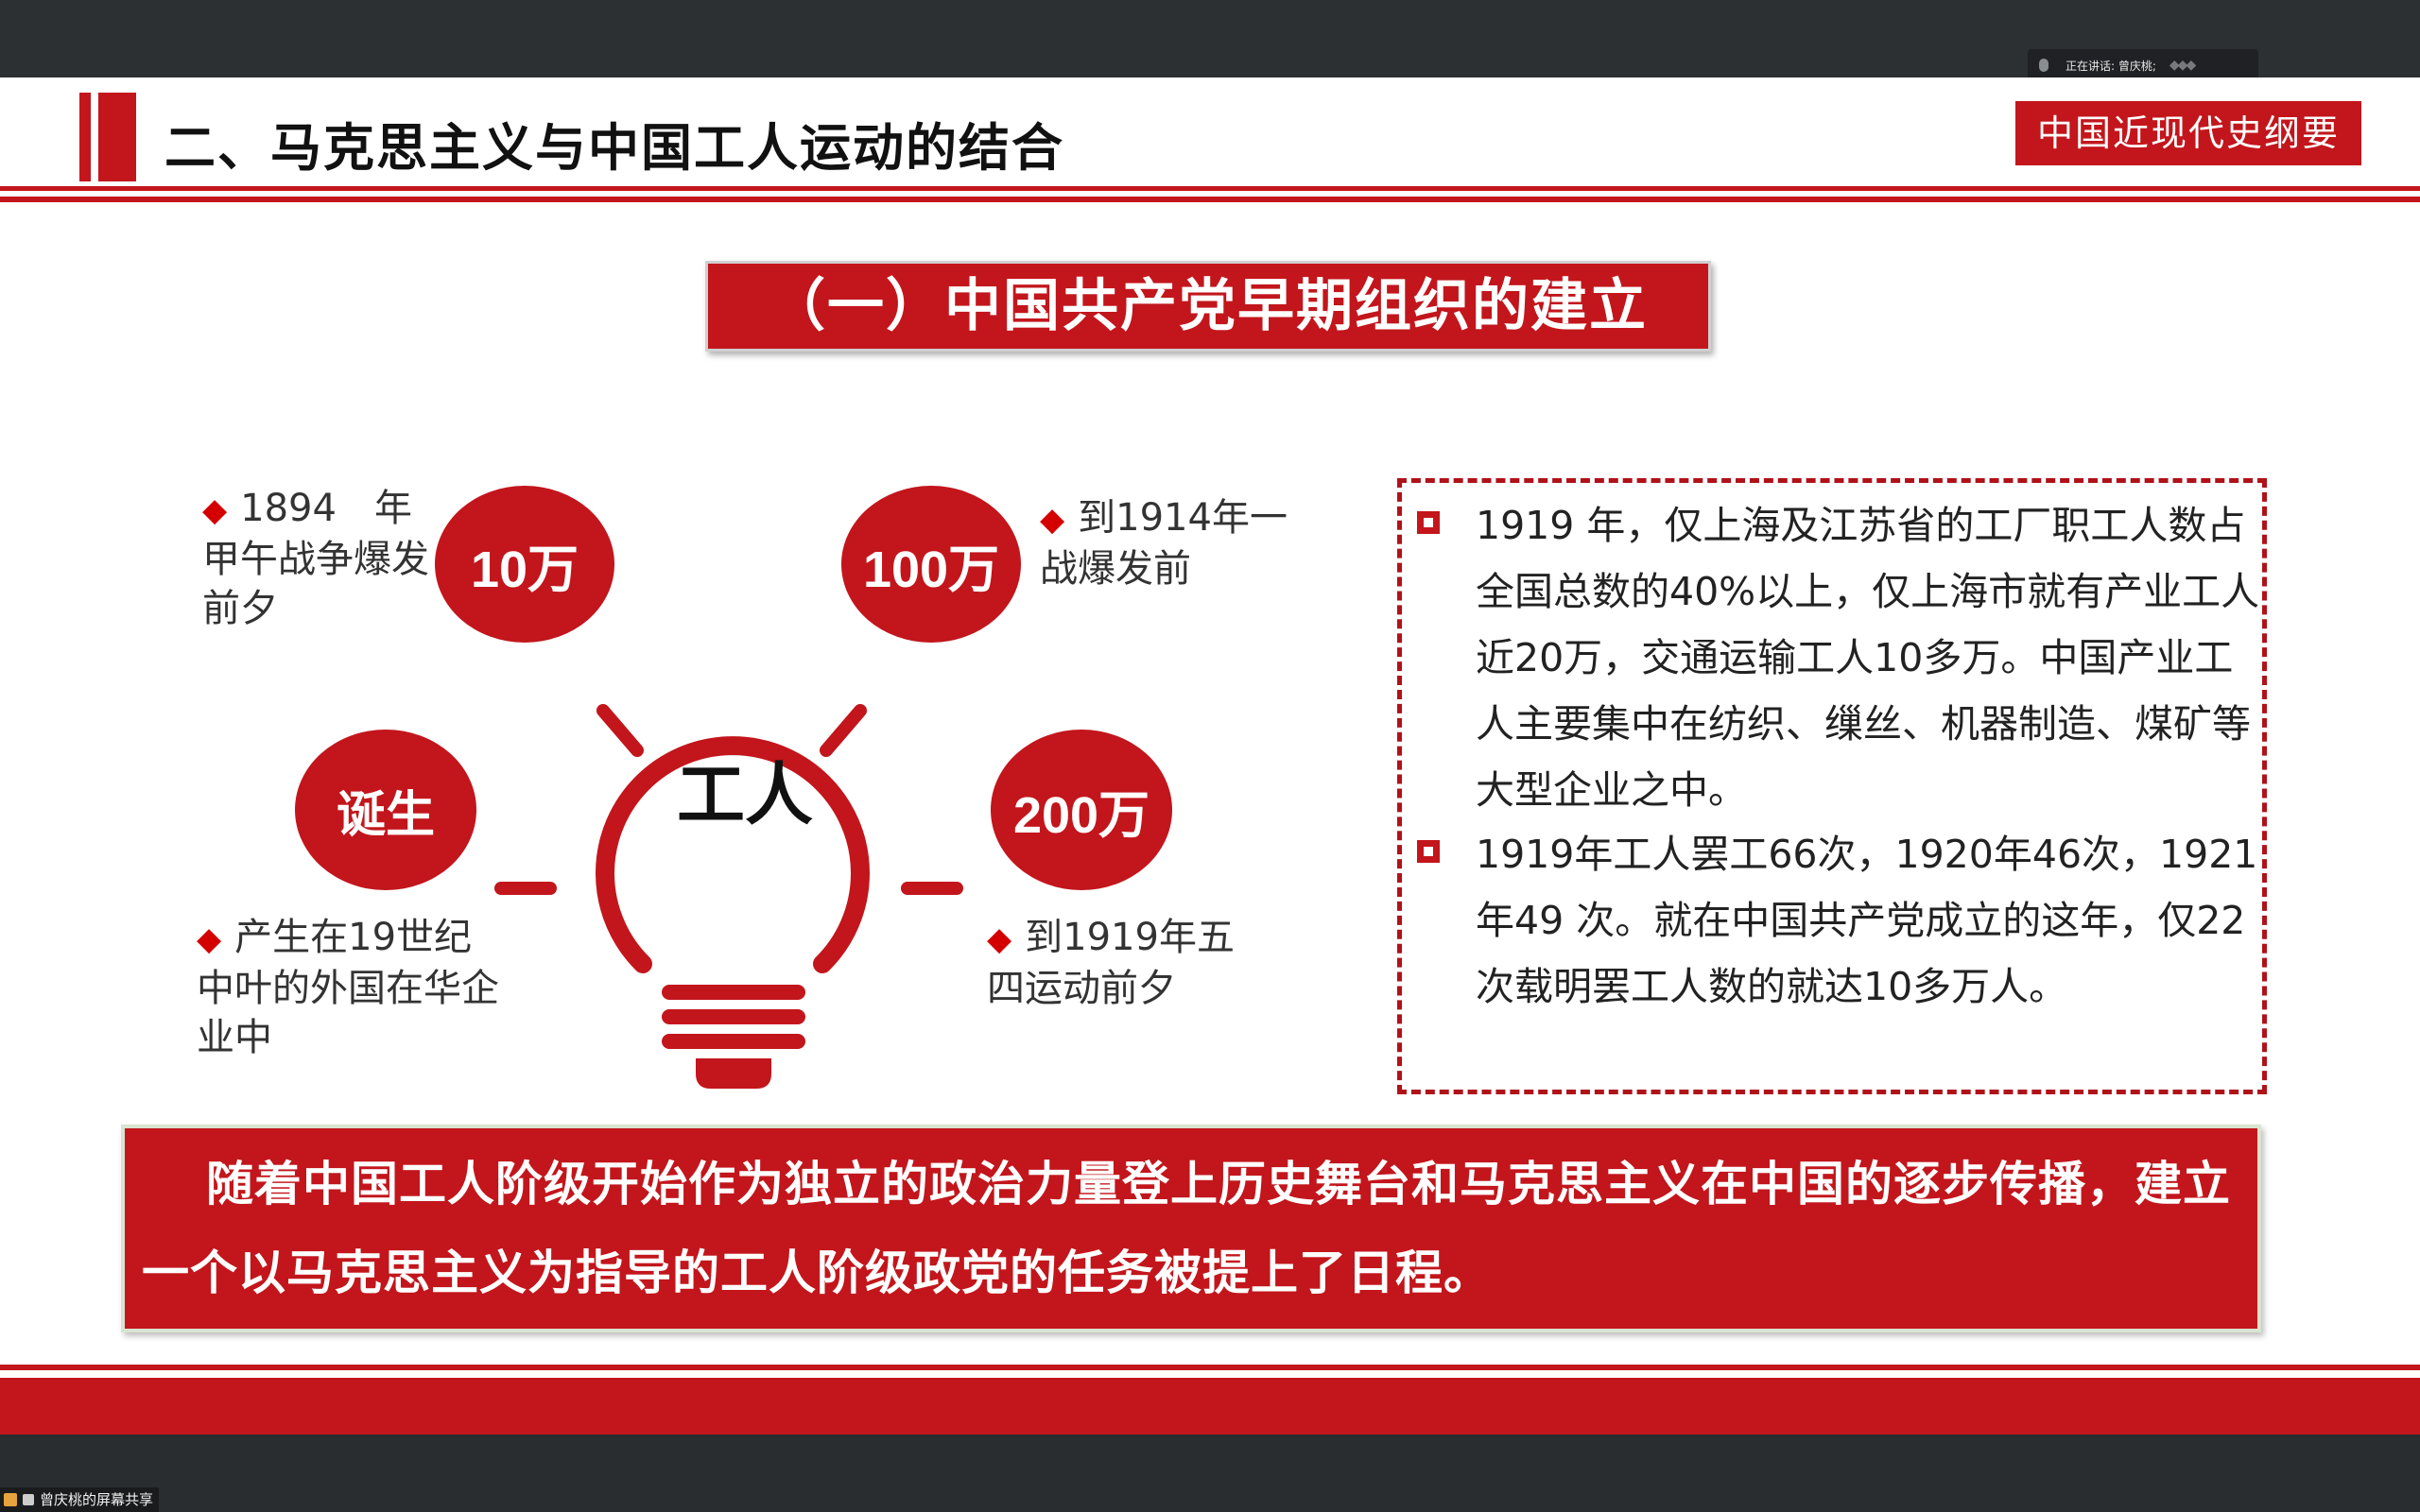 The width and height of the screenshot is (2420, 1512). Describe the element at coordinates (385, 810) in the screenshot. I see `circle-birth: 诞生` at that location.